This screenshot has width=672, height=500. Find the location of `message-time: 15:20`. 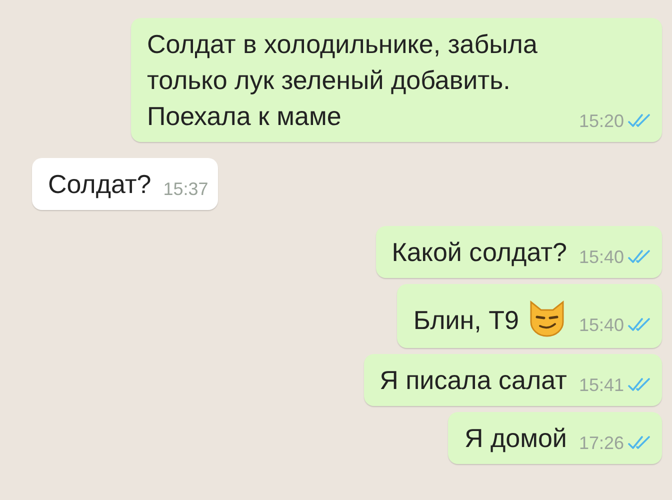

message-time: 15:20 is located at coordinates (601, 121).